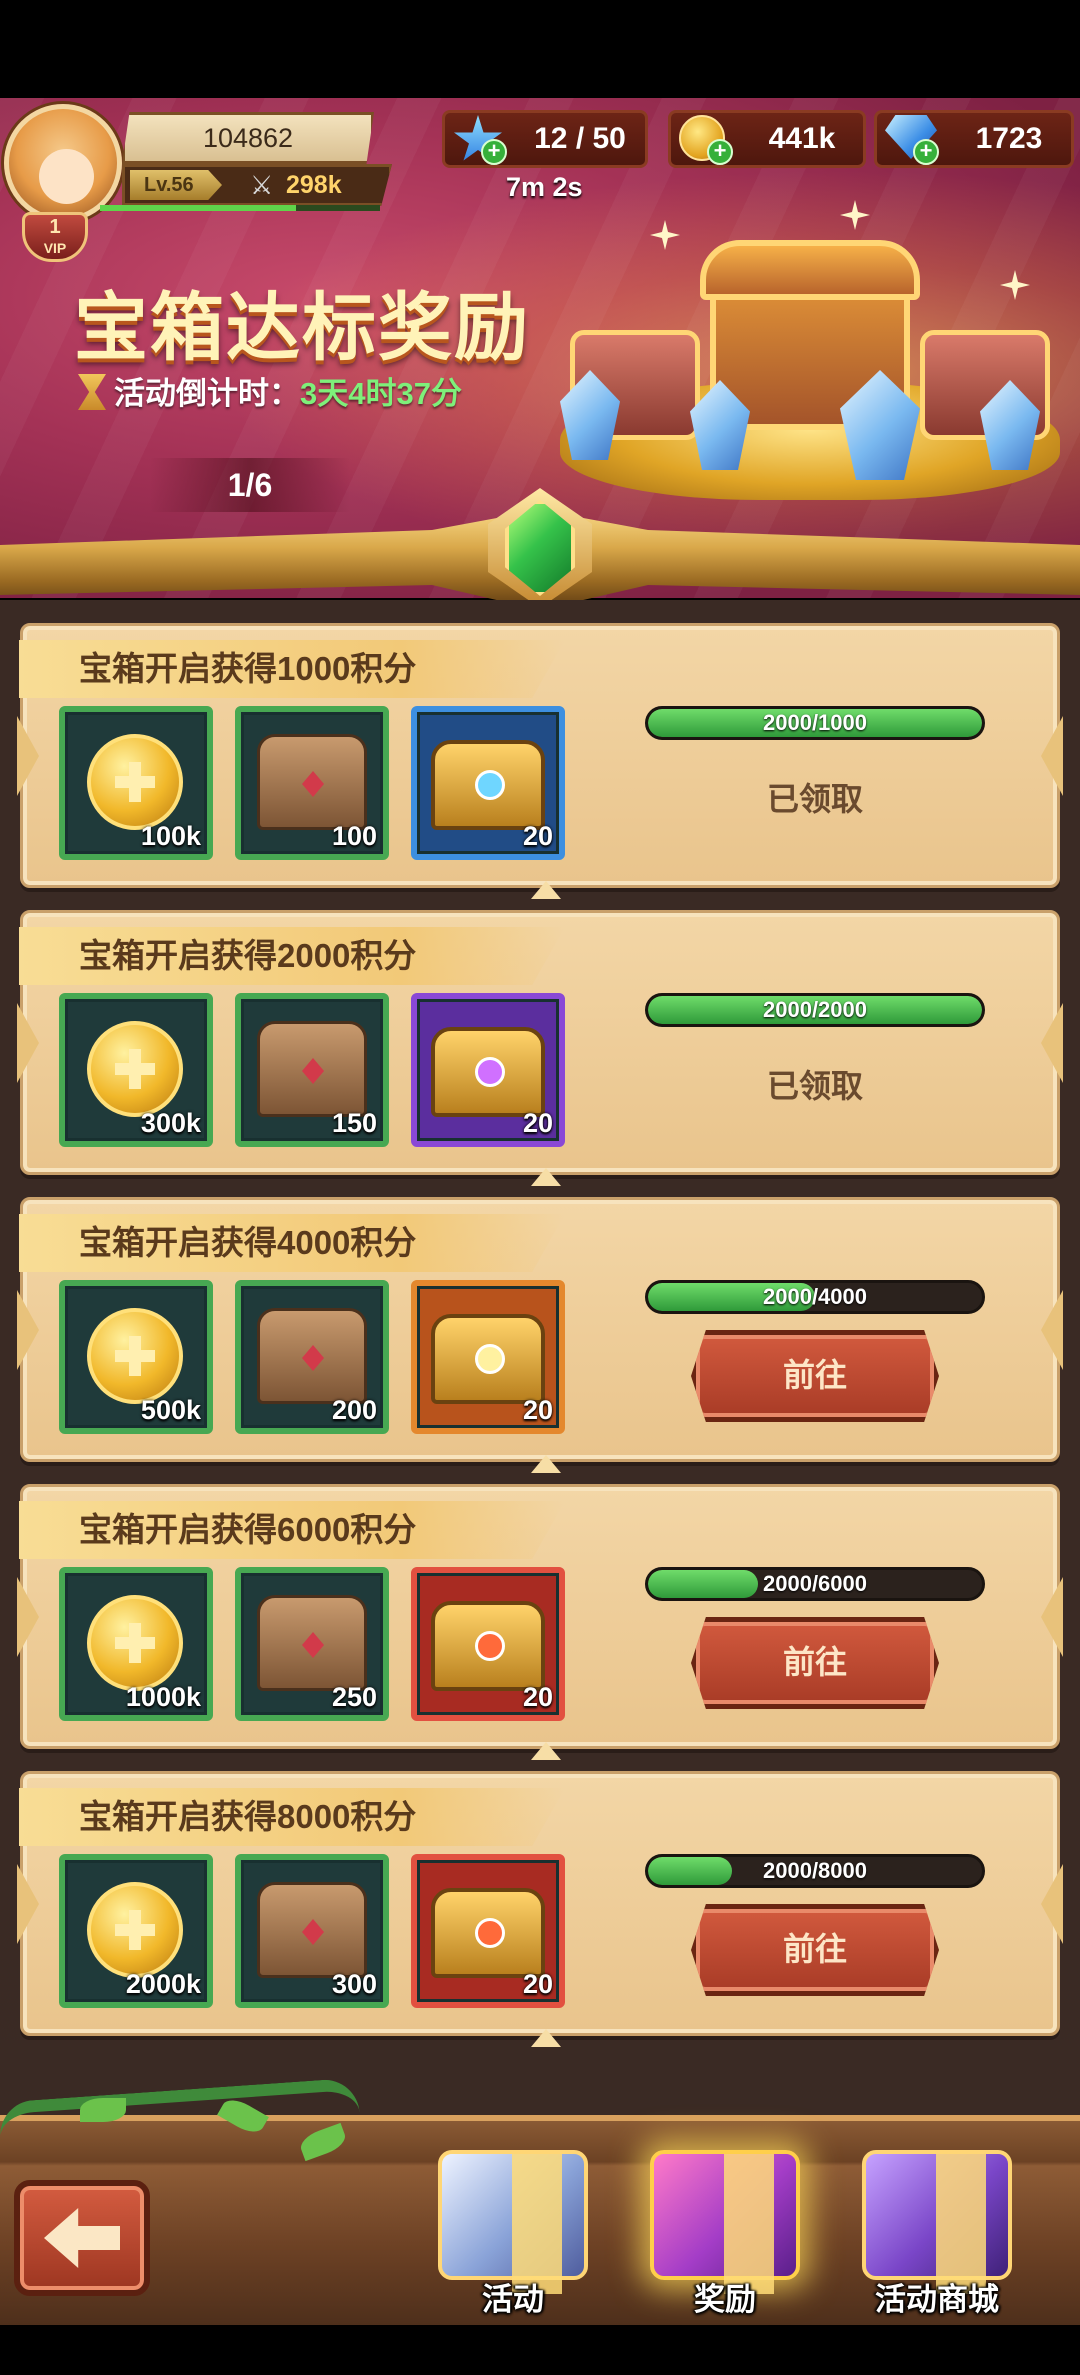 The height and width of the screenshot is (2375, 1080). I want to click on reward-slot: 1000k, so click(136, 1644).